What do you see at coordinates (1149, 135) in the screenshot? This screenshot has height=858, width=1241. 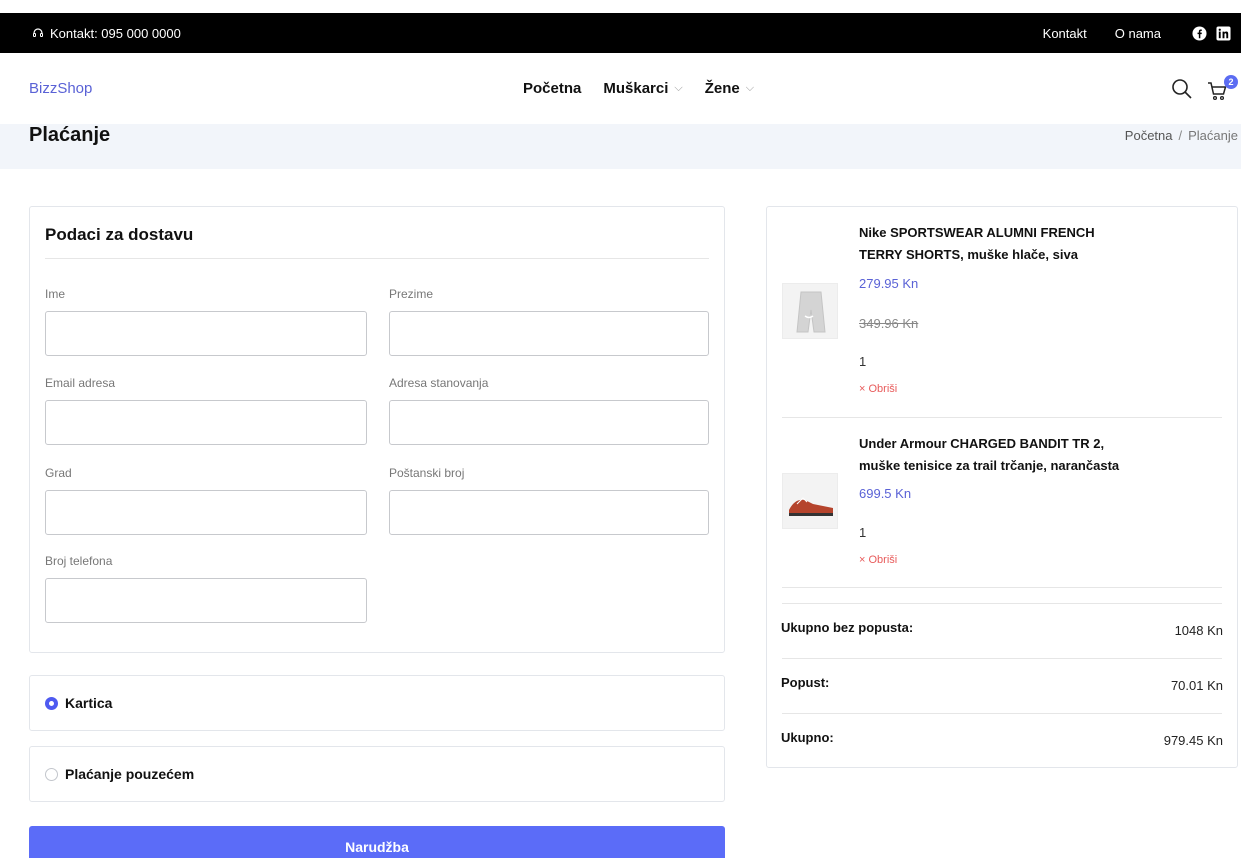 I see `breadcrumb-home: Početna` at bounding box center [1149, 135].